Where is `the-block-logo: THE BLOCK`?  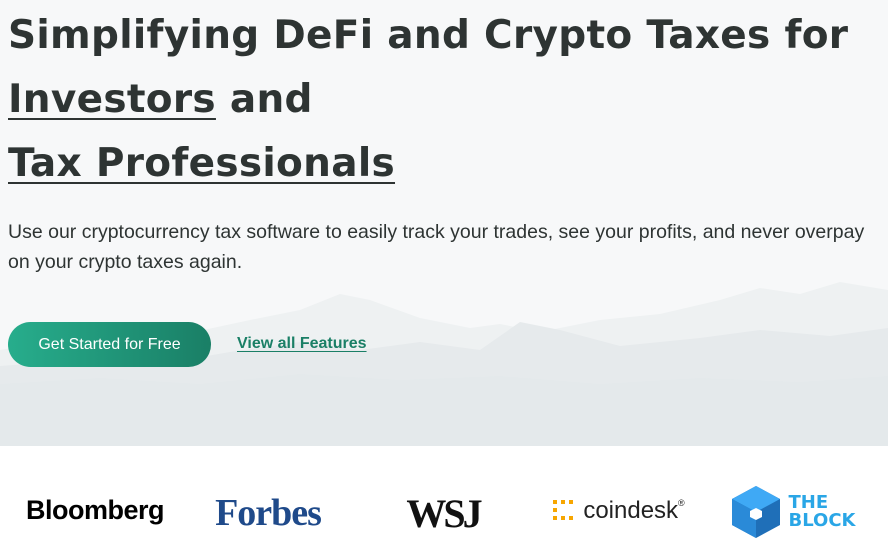
the-block-logo: THE BLOCK is located at coordinates (792, 512).